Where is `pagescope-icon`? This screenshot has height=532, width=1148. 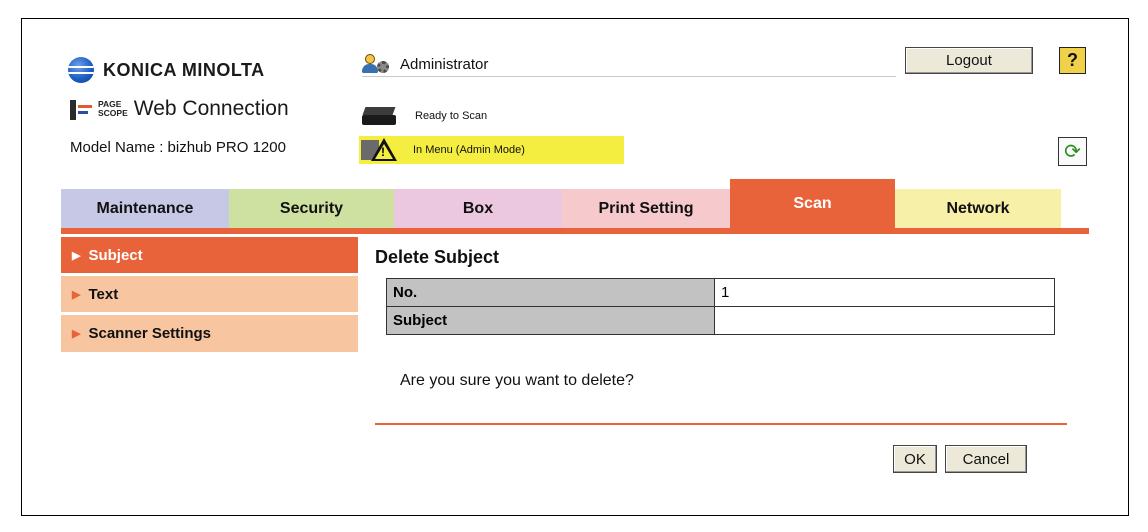
pagescope-icon is located at coordinates (82, 109).